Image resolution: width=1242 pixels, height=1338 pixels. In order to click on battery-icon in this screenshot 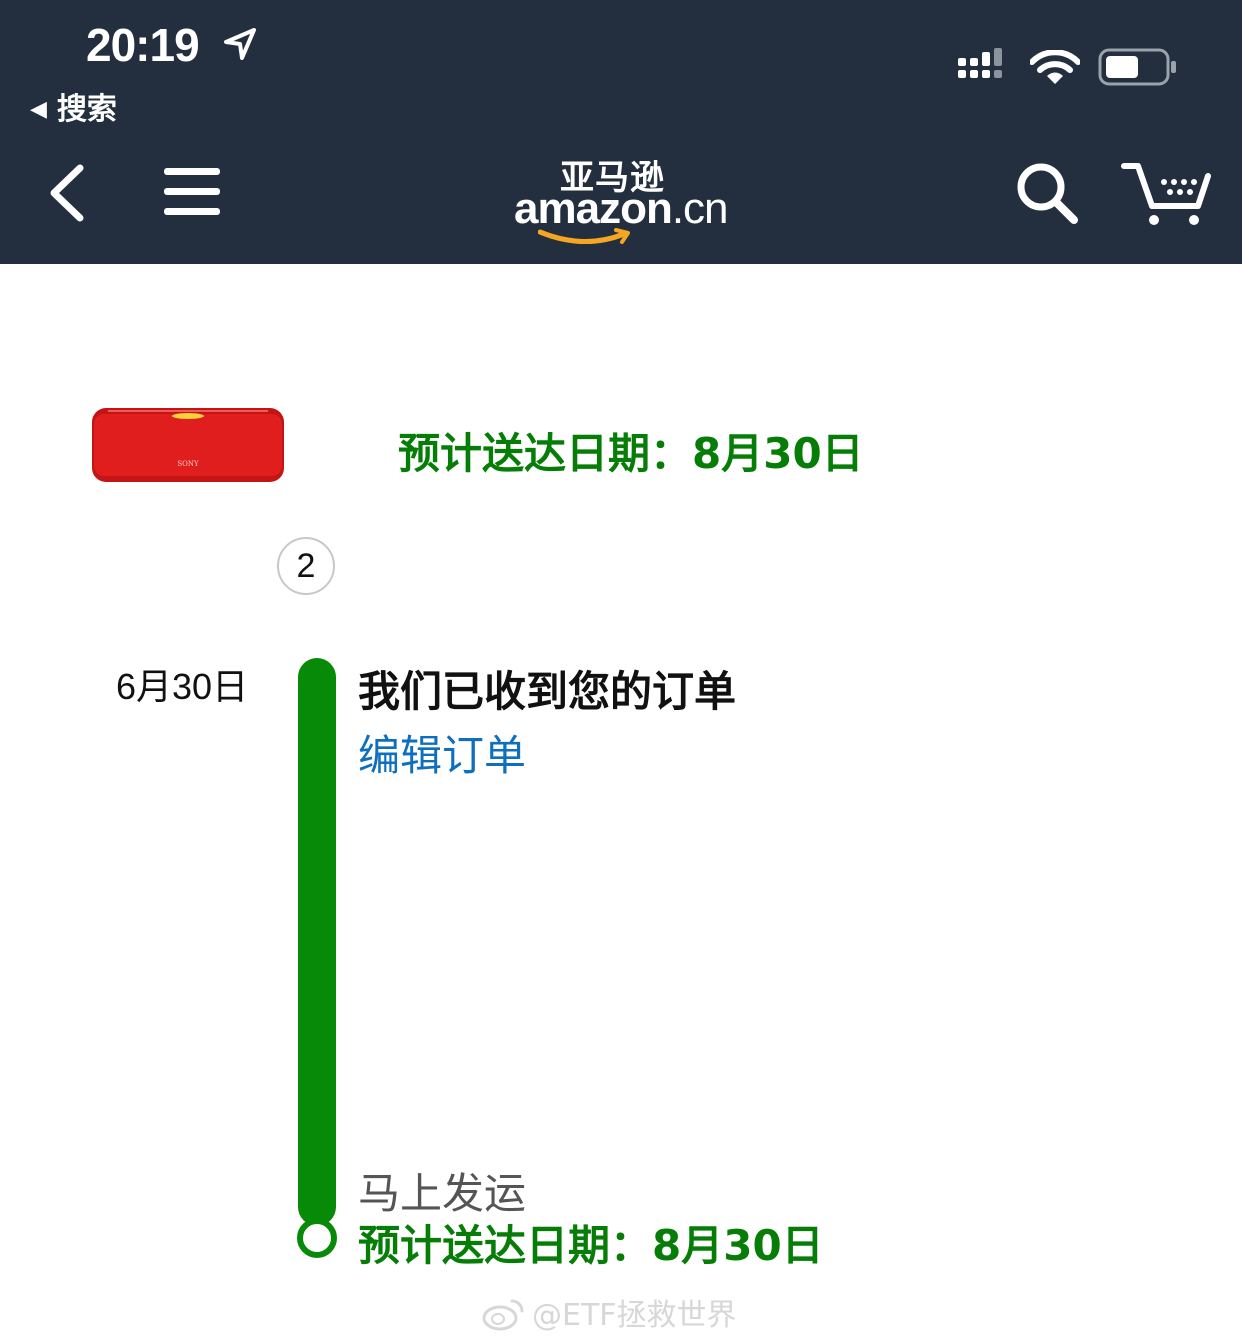, I will do `click(1137, 67)`.